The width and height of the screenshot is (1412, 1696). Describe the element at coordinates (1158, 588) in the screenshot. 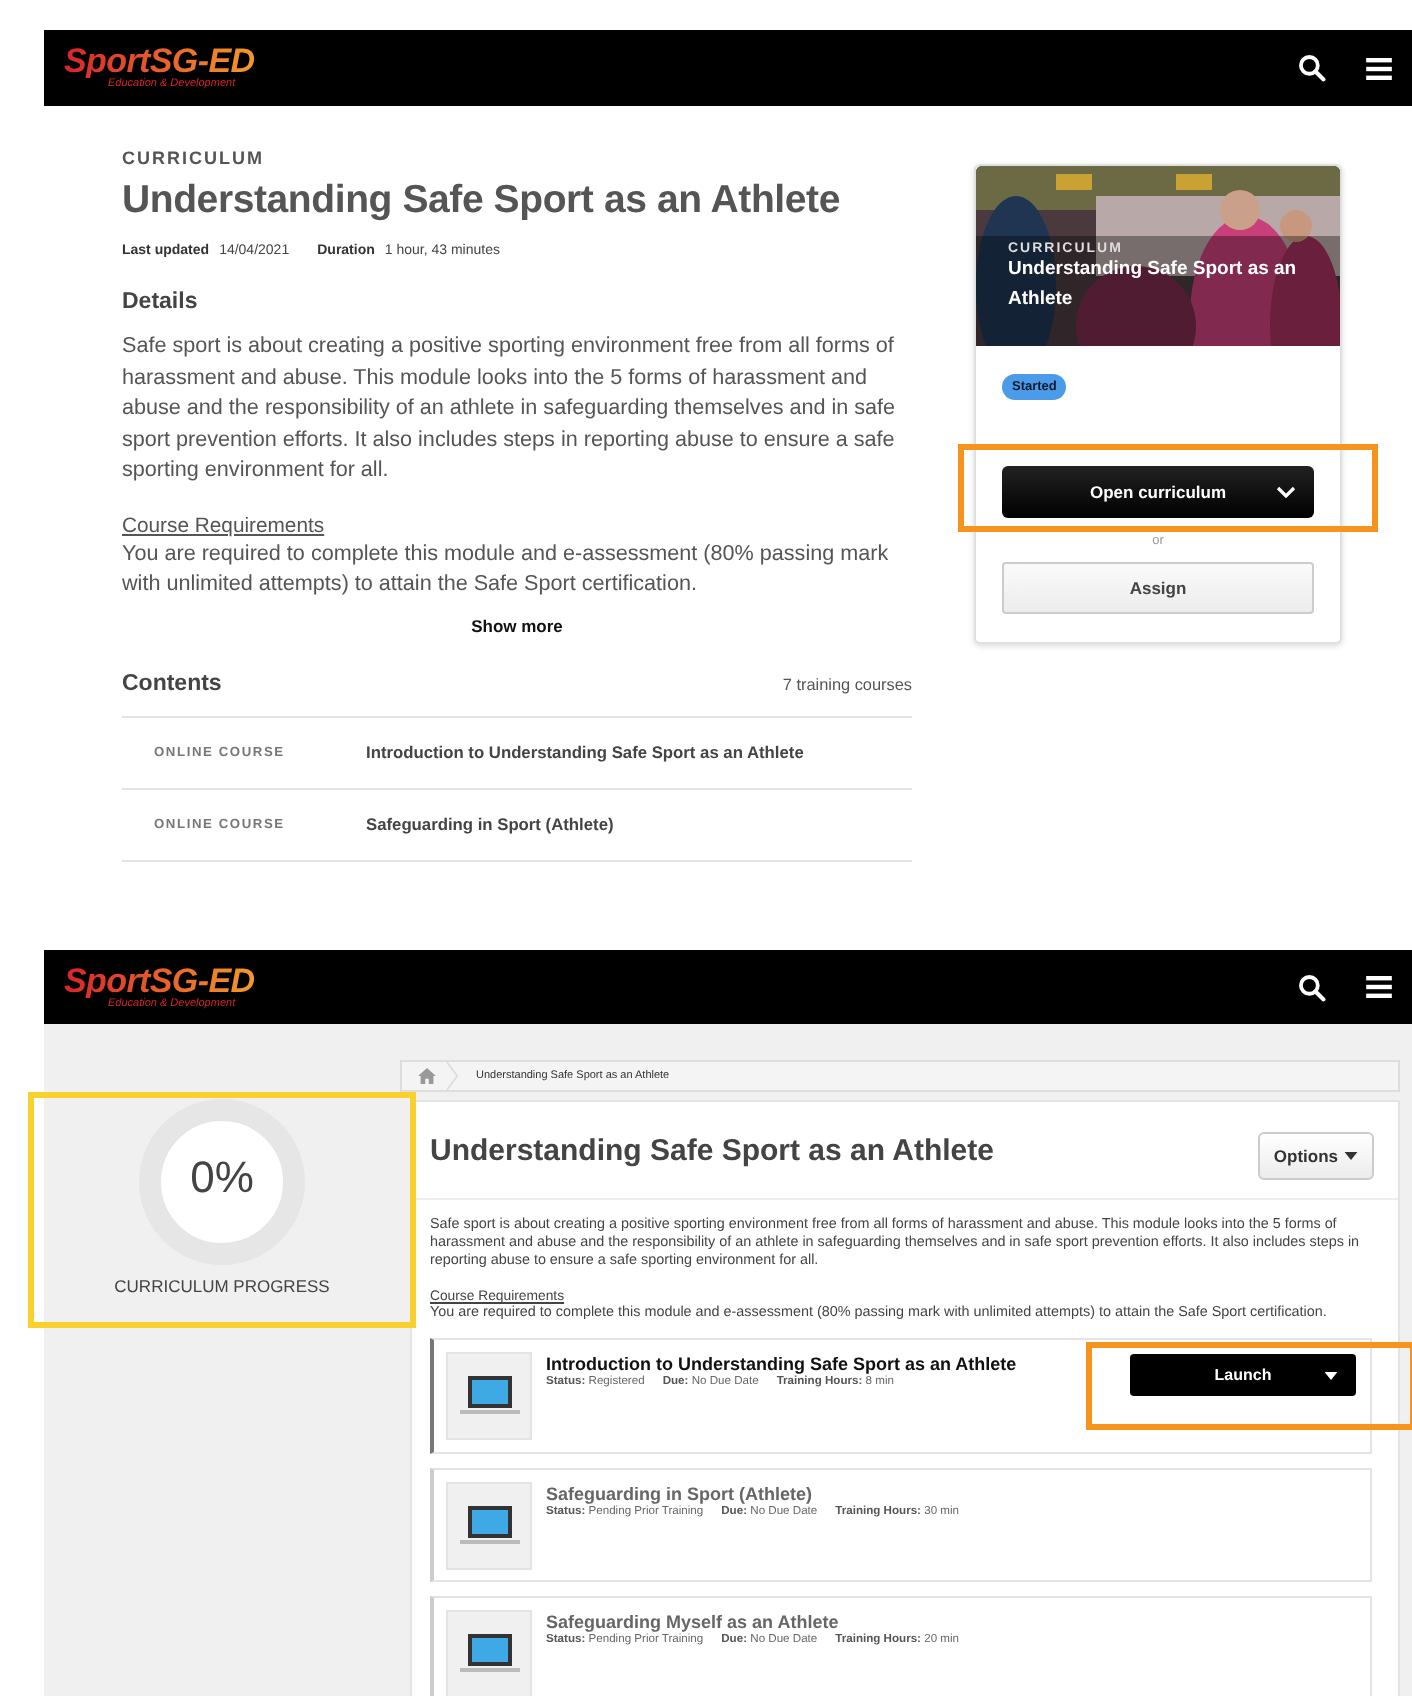

I see `assign-button: Assign` at that location.